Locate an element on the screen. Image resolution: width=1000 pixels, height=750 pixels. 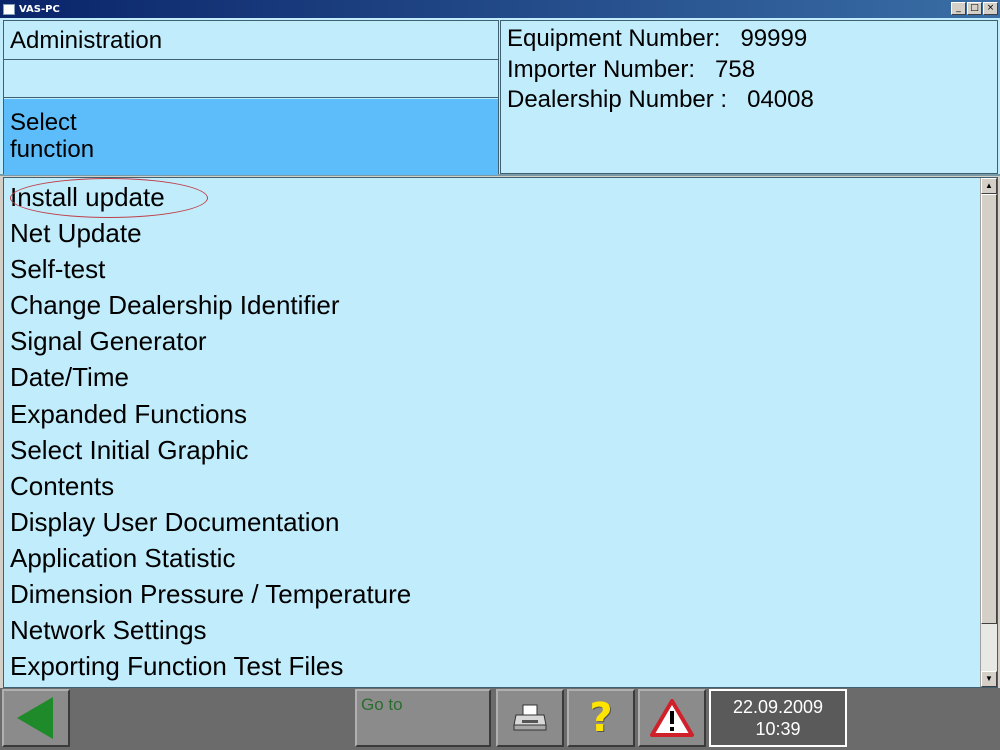
importer-number: Importer Number: 758 is located at coordinates (631, 69).